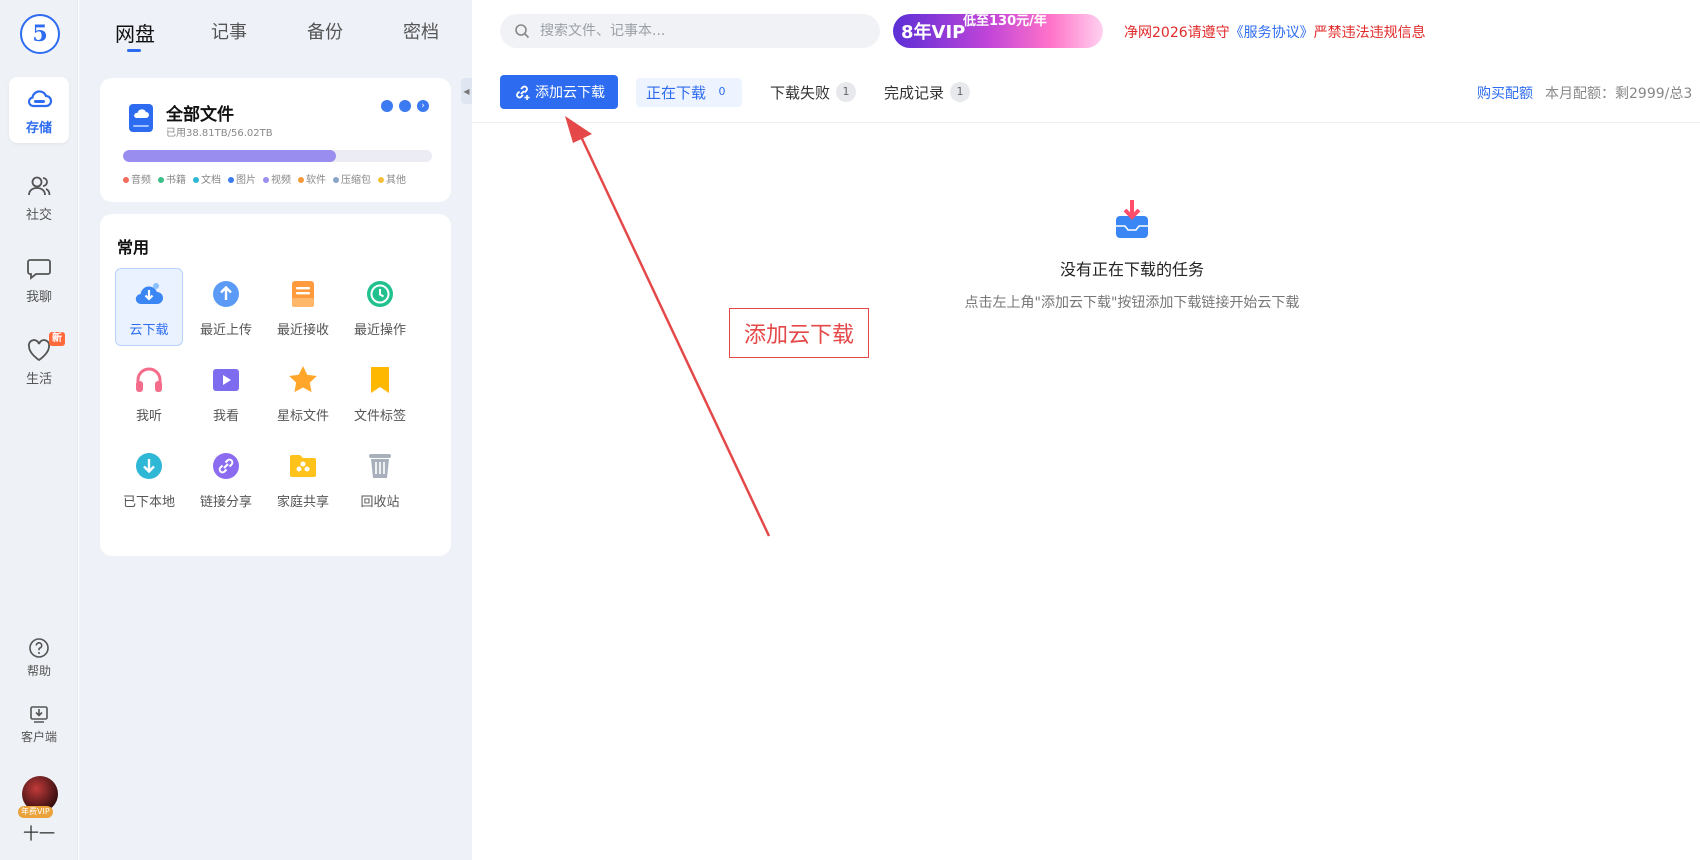  Describe the element at coordinates (39, 724) in the screenshot. I see `rail-client: 客户端` at that location.